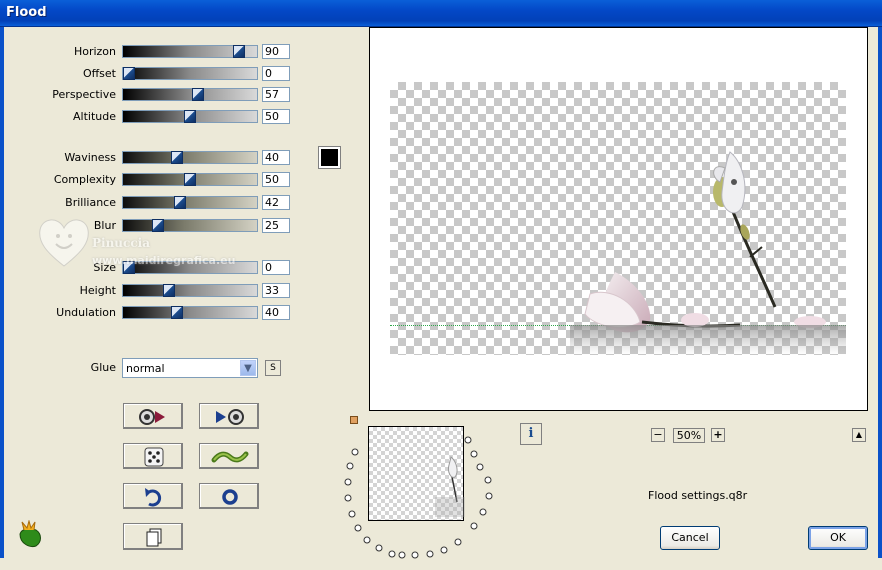 This screenshot has height=570, width=882. I want to click on wave-button, so click(229, 456).